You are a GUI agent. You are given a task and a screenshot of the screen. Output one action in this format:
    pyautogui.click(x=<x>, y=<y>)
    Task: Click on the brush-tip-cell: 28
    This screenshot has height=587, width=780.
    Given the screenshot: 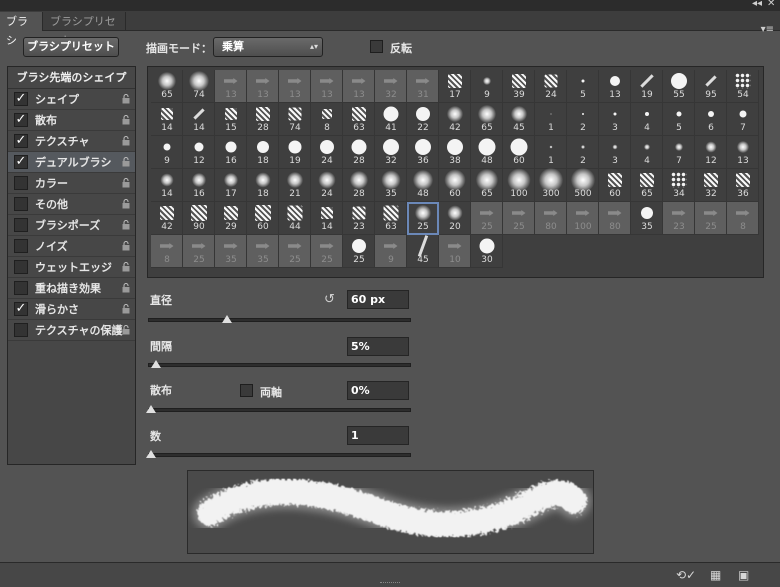 What is the action you would take?
    pyautogui.click(x=263, y=119)
    